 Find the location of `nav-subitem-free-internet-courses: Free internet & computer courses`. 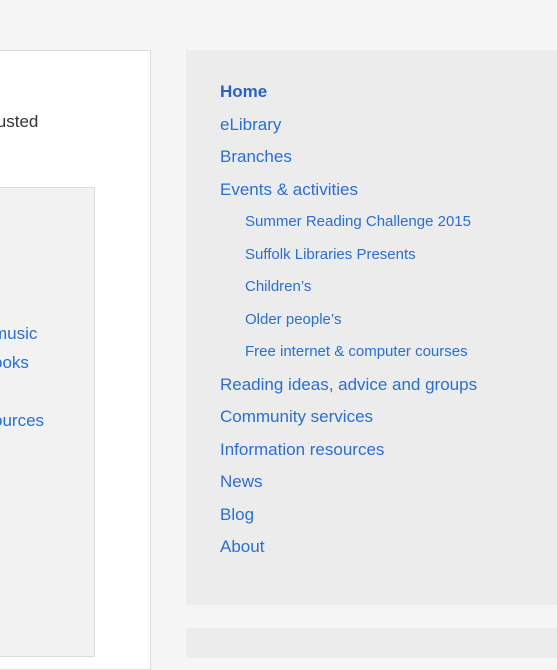

nav-subitem-free-internet-courses: Free internet & computer courses is located at coordinates (348, 354).